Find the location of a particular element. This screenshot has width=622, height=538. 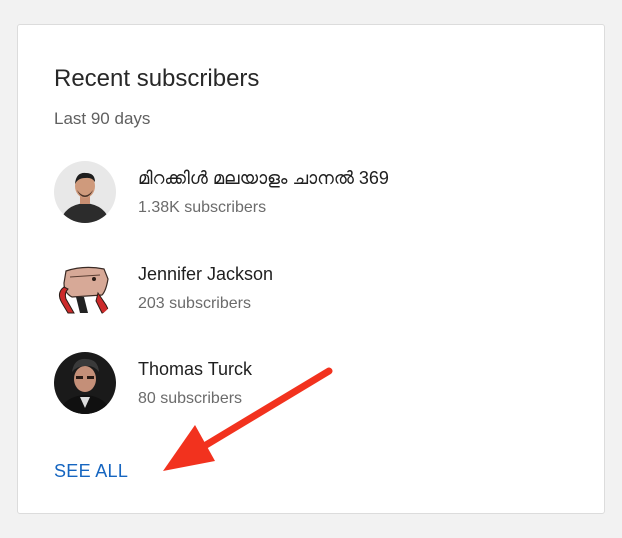

card-subtitle: Last 90 days is located at coordinates (102, 118).